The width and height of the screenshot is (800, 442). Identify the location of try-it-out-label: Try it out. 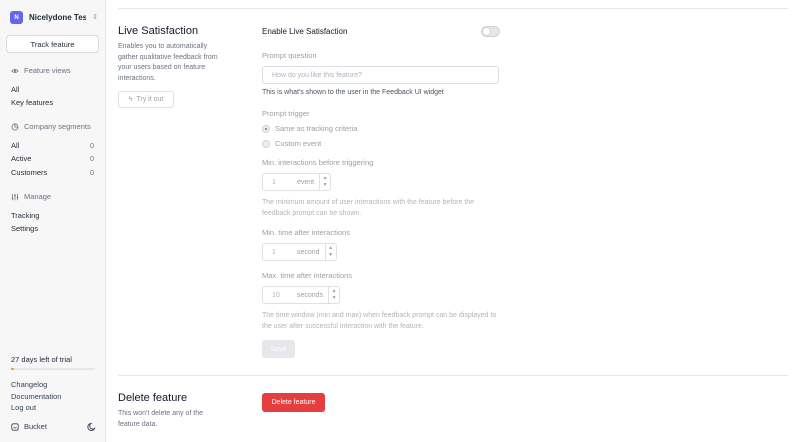
(150, 99).